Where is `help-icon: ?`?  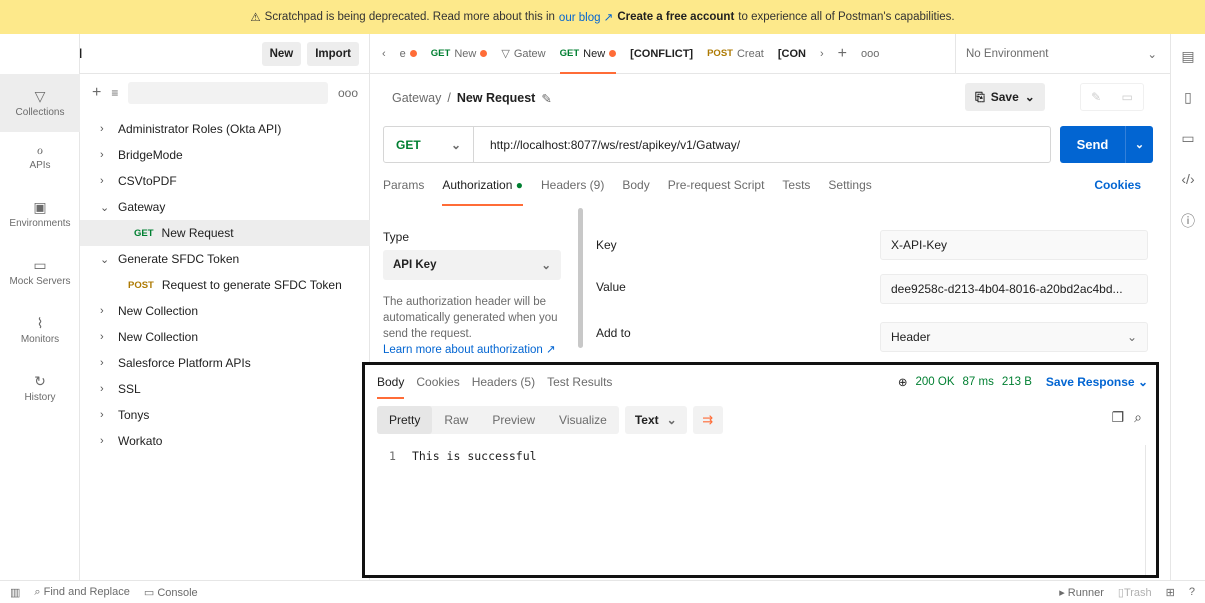 help-icon: ? is located at coordinates (1192, 592).